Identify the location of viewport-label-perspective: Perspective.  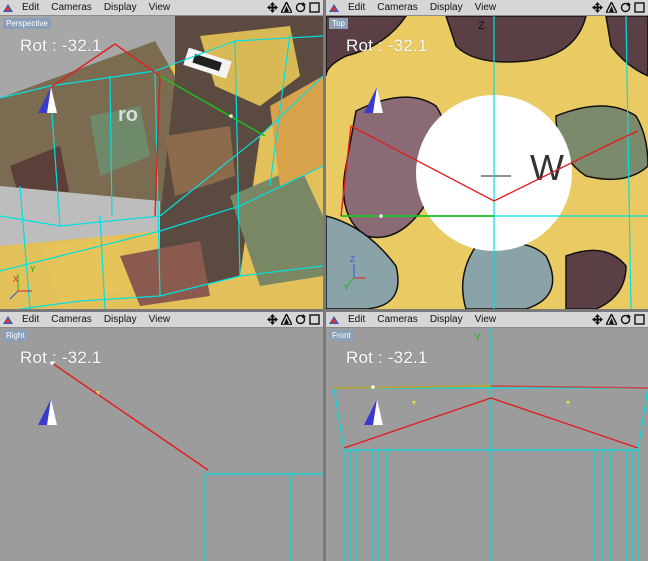
(27, 23).